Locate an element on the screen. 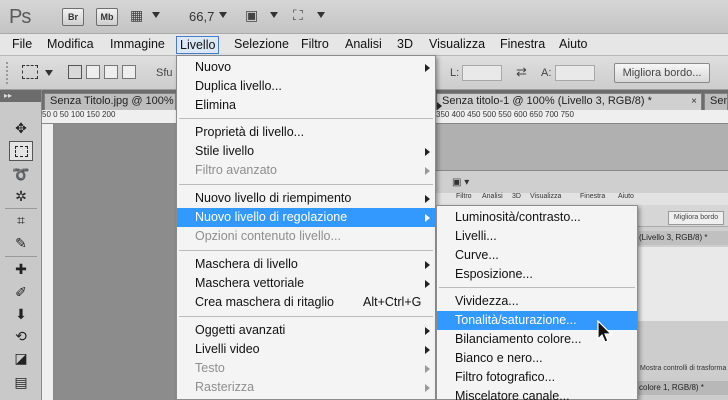 This screenshot has width=728, height=400. marquee-icon is located at coordinates (21, 151).